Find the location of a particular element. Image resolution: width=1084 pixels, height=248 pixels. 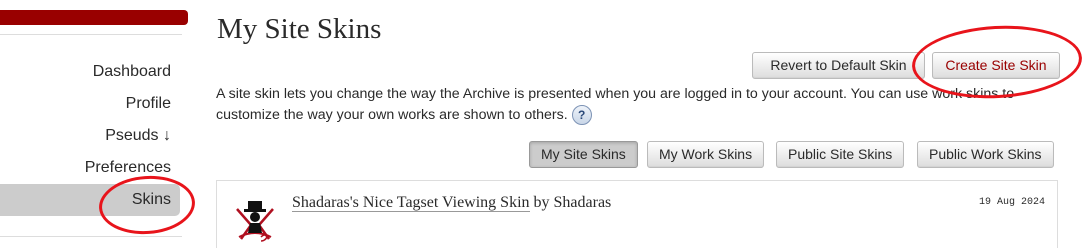

revert-to-default-skin-button: Revert to Default Skin is located at coordinates (838, 65).